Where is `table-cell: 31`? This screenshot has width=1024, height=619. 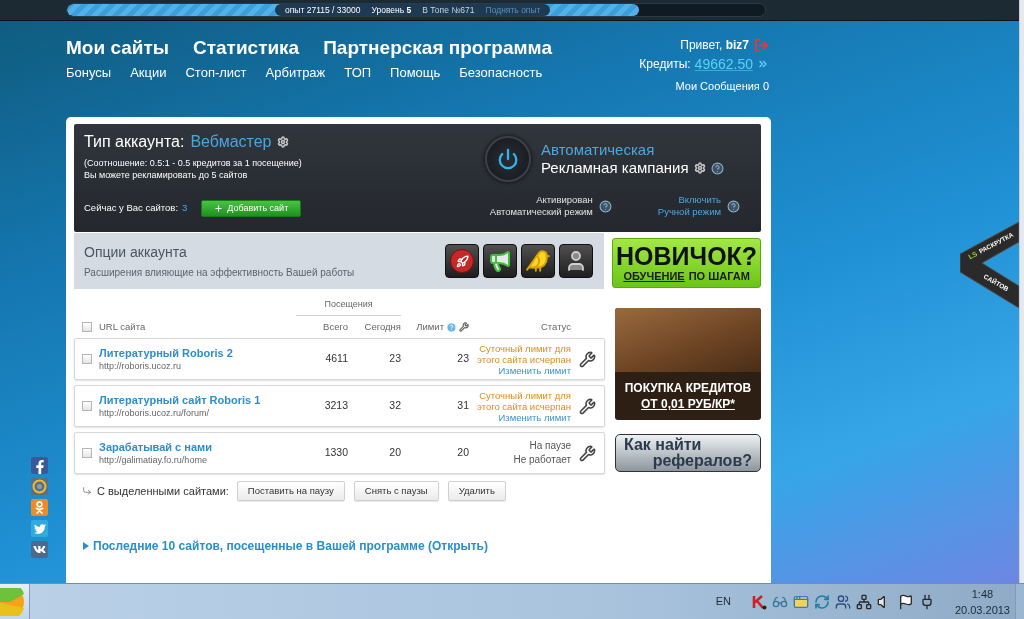
table-cell: 31 is located at coordinates (463, 406).